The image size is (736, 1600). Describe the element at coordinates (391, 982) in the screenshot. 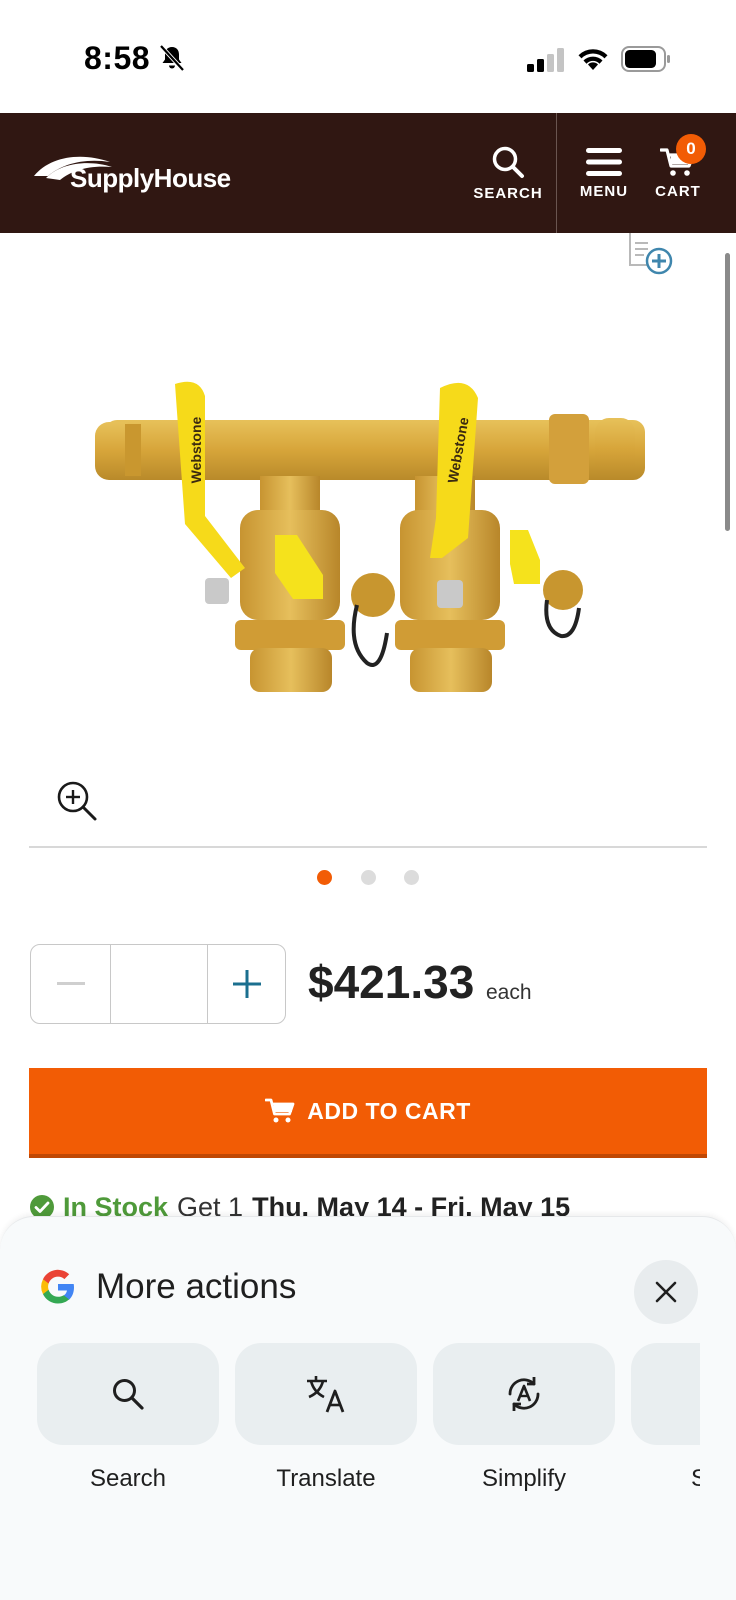

I see `product-price: $421.33` at that location.